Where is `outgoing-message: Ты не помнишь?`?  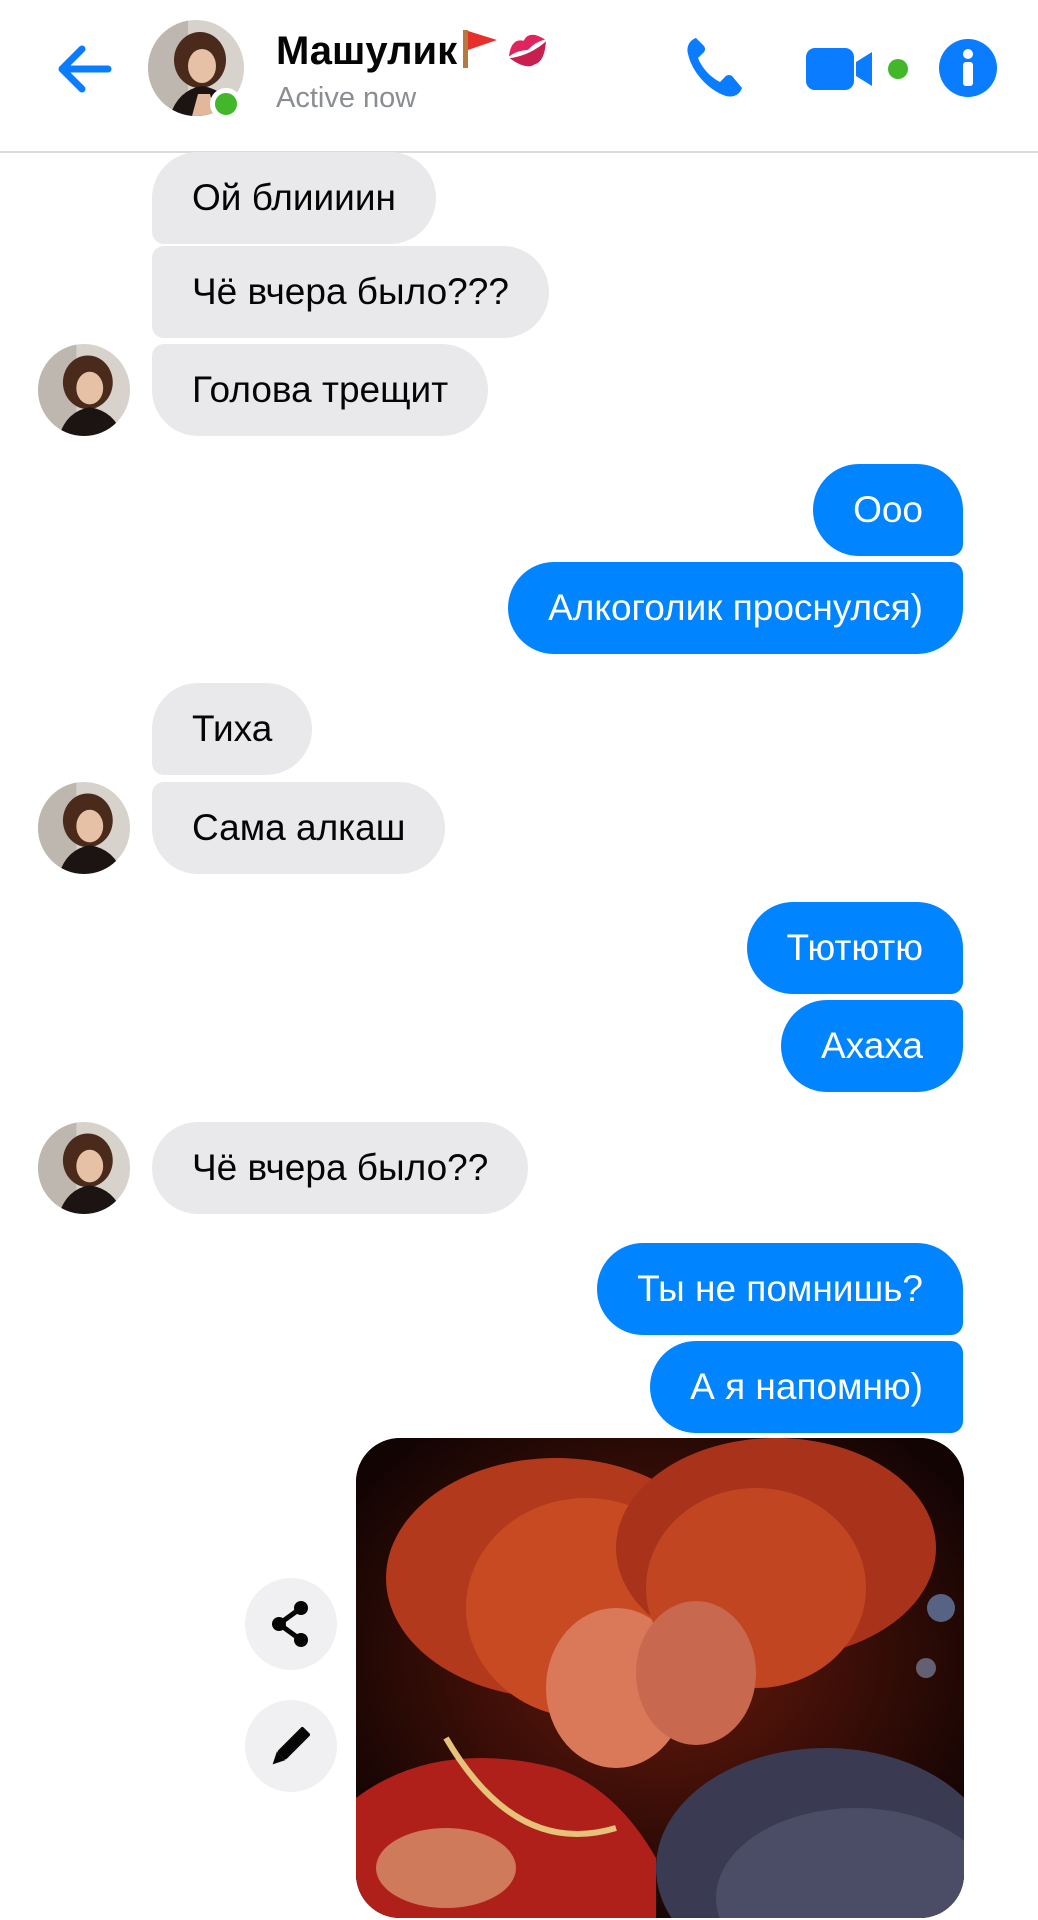 outgoing-message: Ты не помнишь? is located at coordinates (780, 1289).